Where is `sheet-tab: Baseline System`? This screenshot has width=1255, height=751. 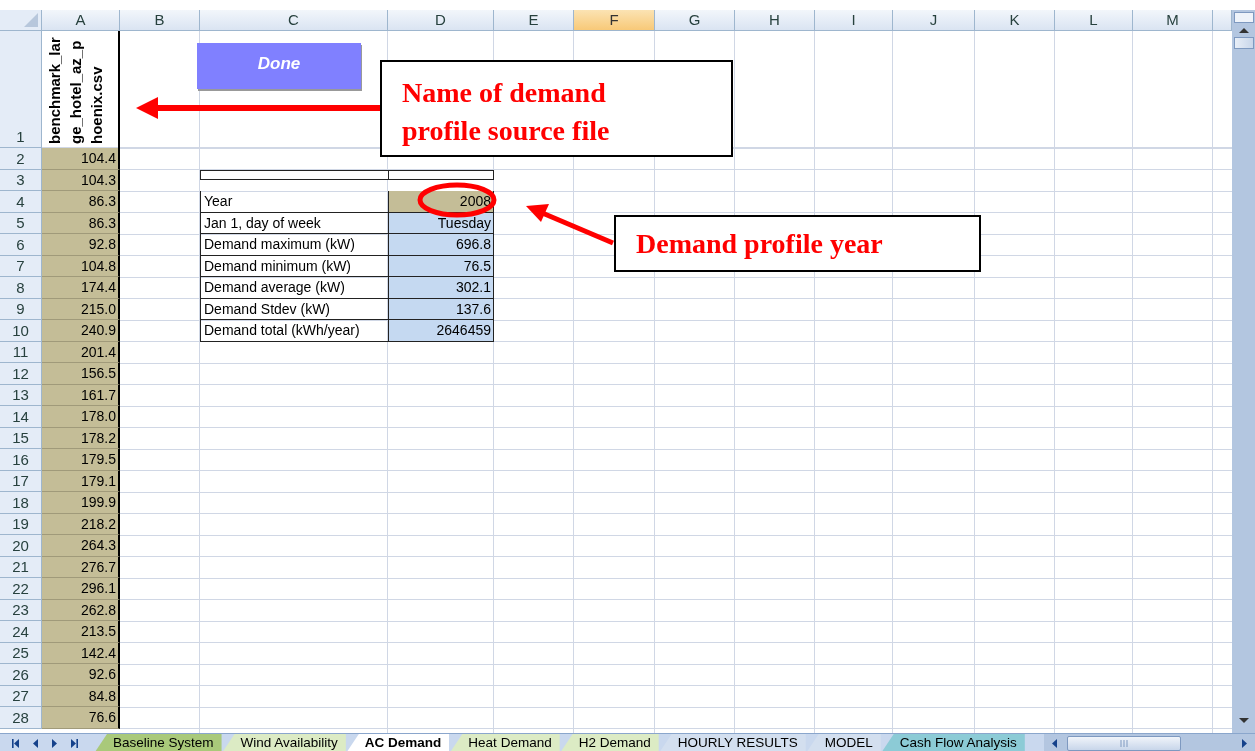
sheet-tab: Baseline System is located at coordinates (158, 742).